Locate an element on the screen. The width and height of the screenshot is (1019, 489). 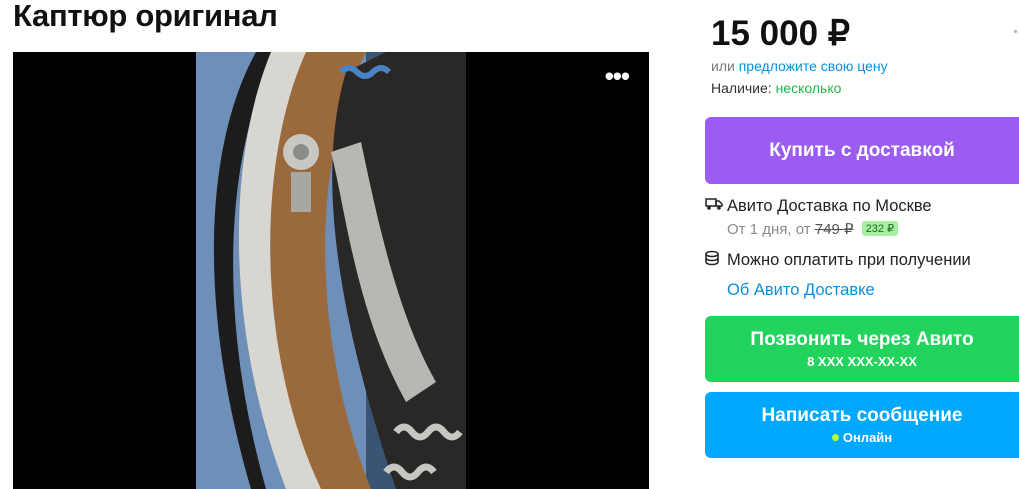
about-delivery-link: Об Авито Доставке is located at coordinates (801, 290).